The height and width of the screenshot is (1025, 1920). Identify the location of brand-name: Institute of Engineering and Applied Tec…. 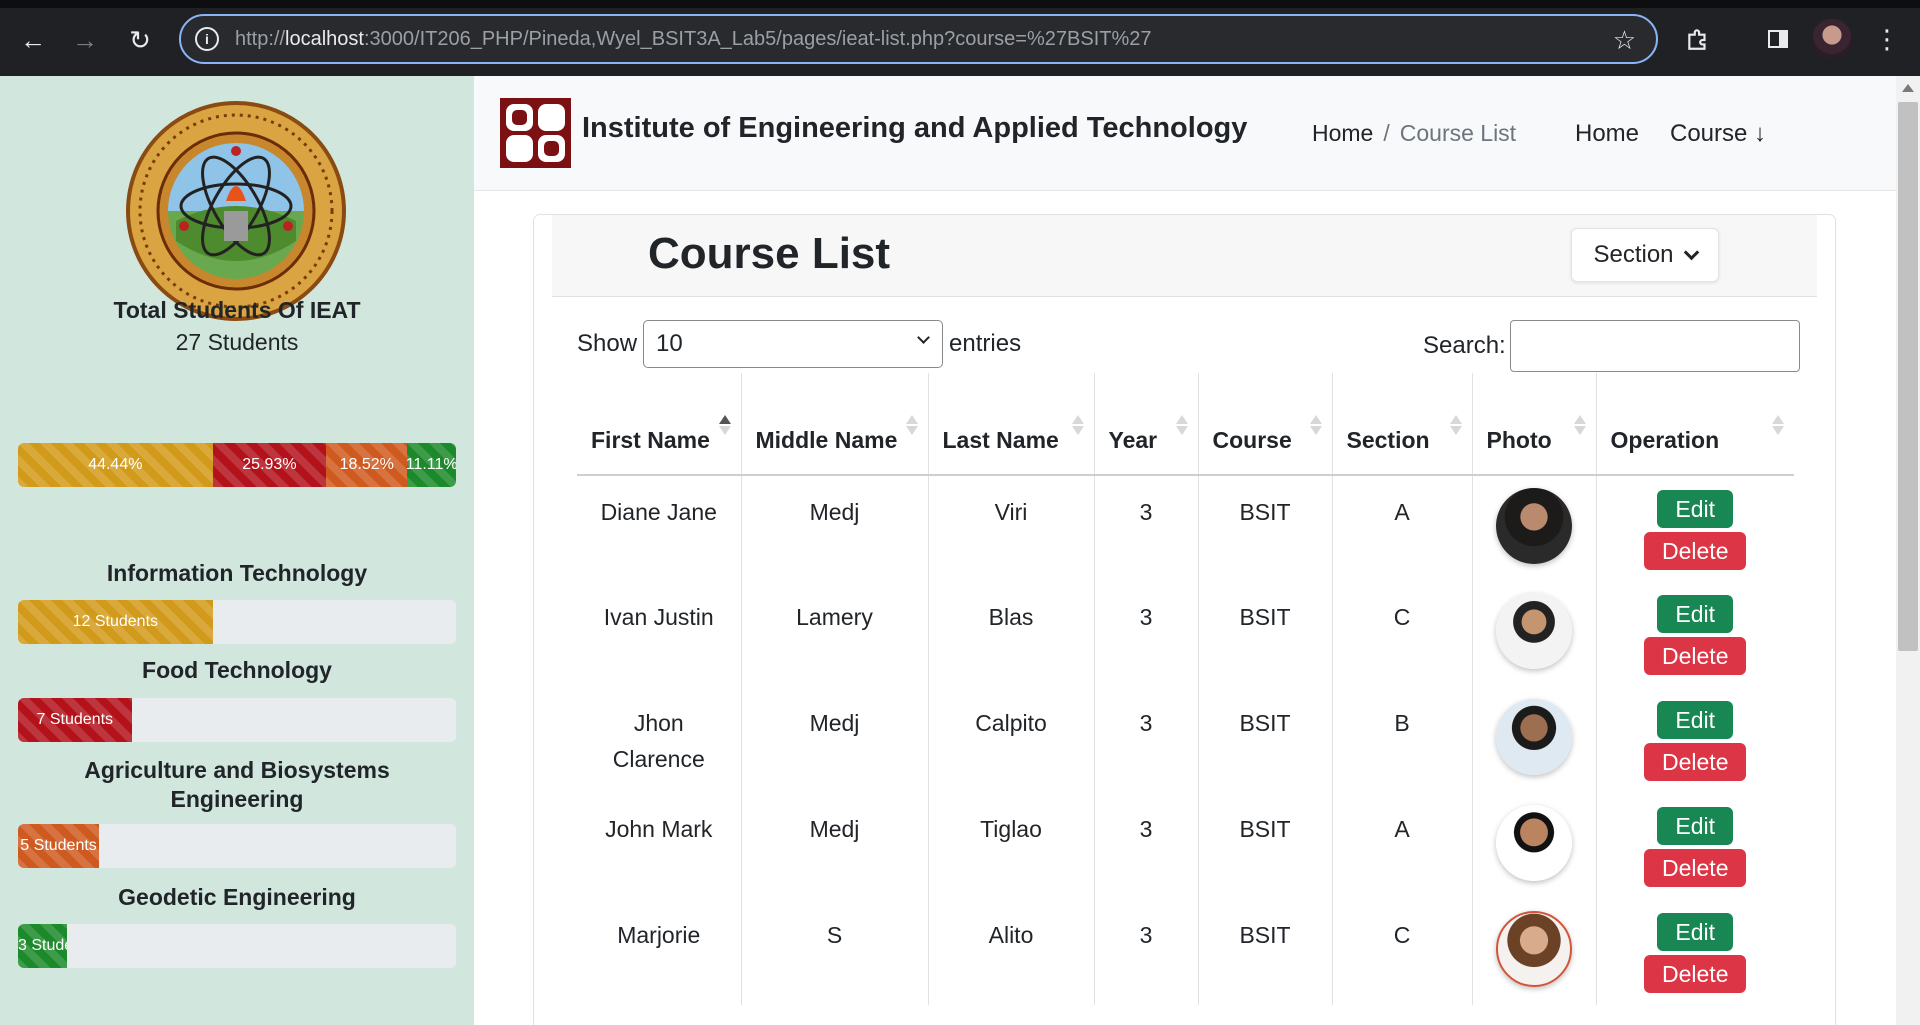
(914, 128).